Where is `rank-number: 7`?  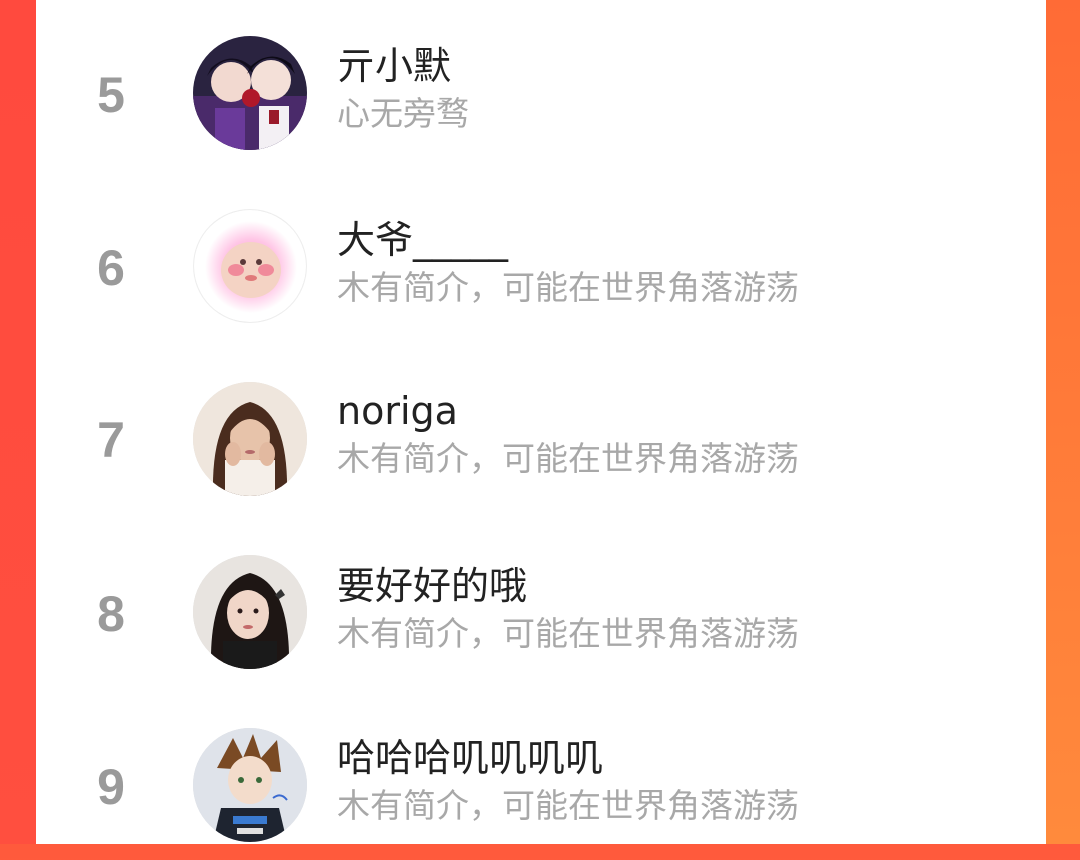 rank-number: 7 is located at coordinates (111, 440).